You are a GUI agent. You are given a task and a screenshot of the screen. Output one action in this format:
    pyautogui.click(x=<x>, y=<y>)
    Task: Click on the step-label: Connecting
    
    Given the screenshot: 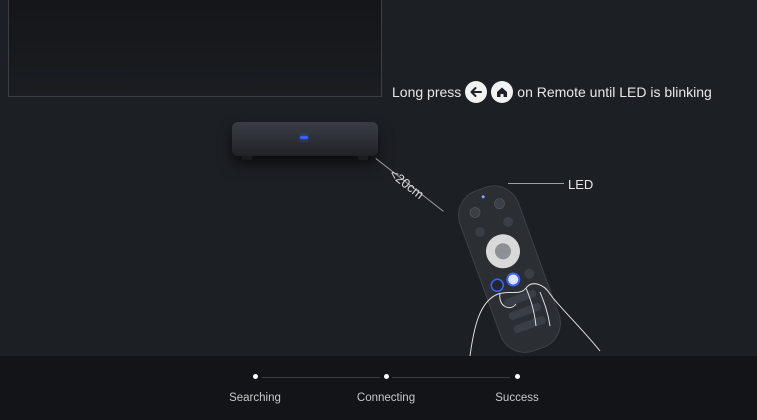 What is the action you would take?
    pyautogui.click(x=386, y=398)
    